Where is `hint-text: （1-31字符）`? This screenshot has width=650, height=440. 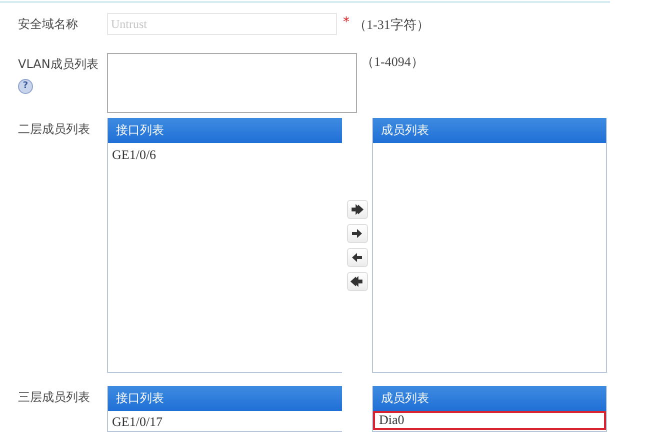
hint-text: （1-31字符） is located at coordinates (392, 25).